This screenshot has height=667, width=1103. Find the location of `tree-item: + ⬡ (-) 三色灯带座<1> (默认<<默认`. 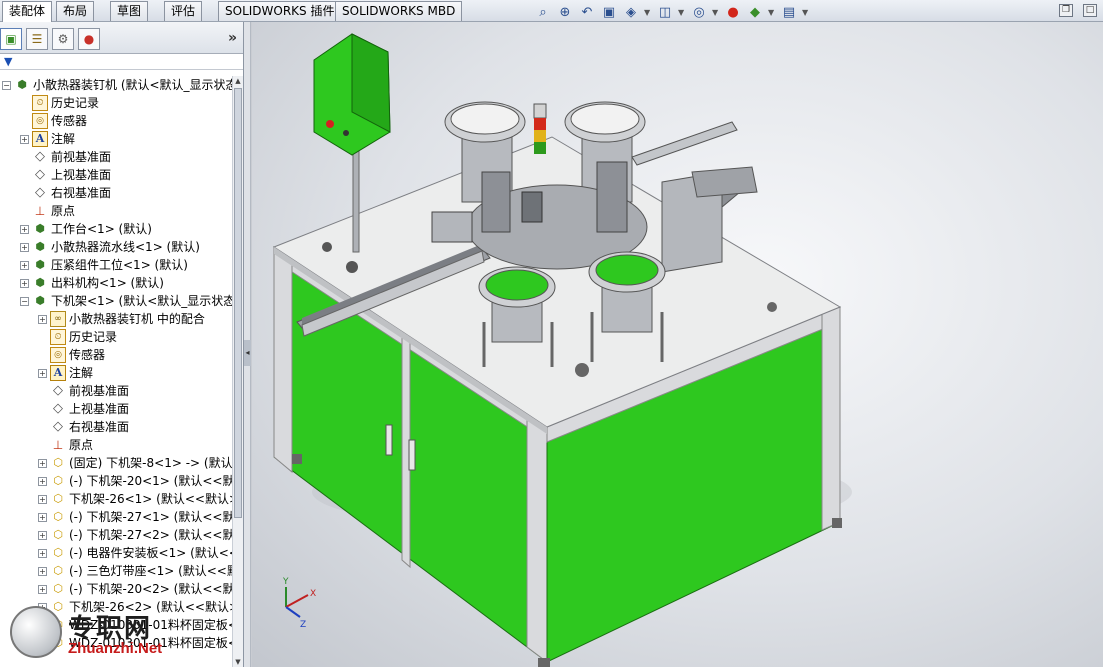

tree-item: + ⬡ (-) 三色灯带座<1> (默认<<默认 is located at coordinates (135, 571).